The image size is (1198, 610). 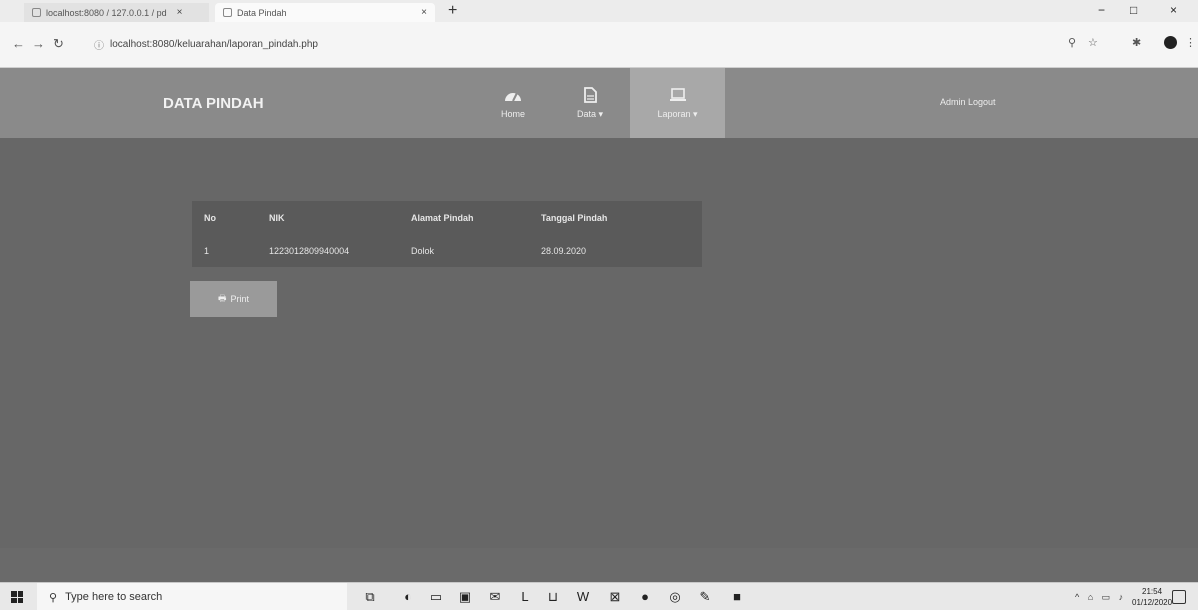 I want to click on xampp-icon: ⊔, so click(x=553, y=597).